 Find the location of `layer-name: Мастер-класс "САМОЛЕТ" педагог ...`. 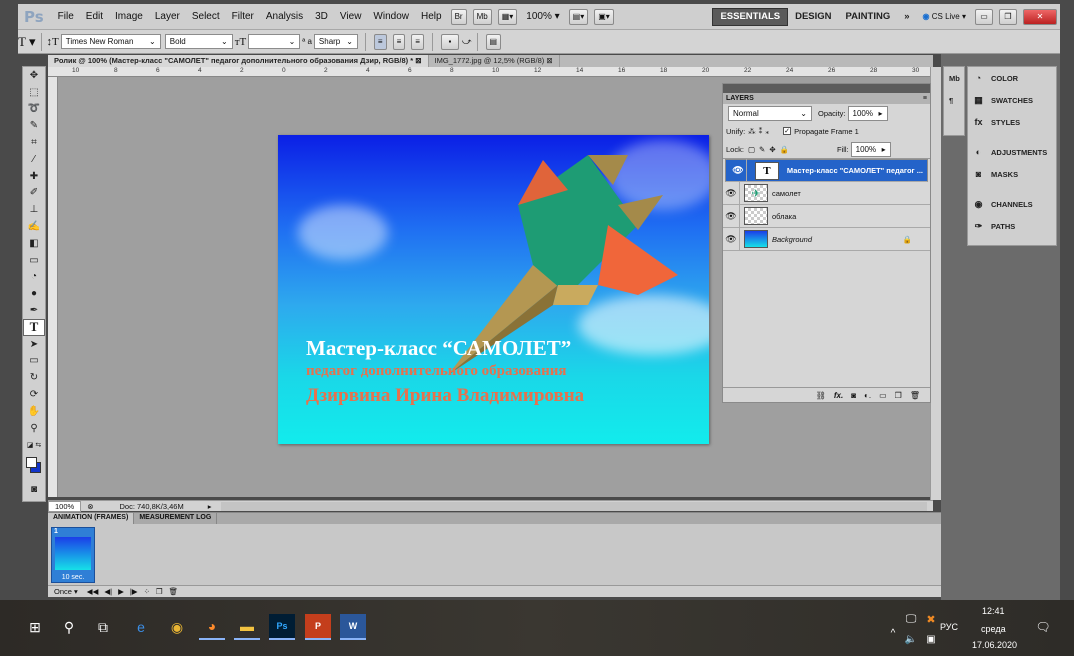

layer-name: Мастер-класс "САМОЛЕТ" педагог ... is located at coordinates (855, 170).